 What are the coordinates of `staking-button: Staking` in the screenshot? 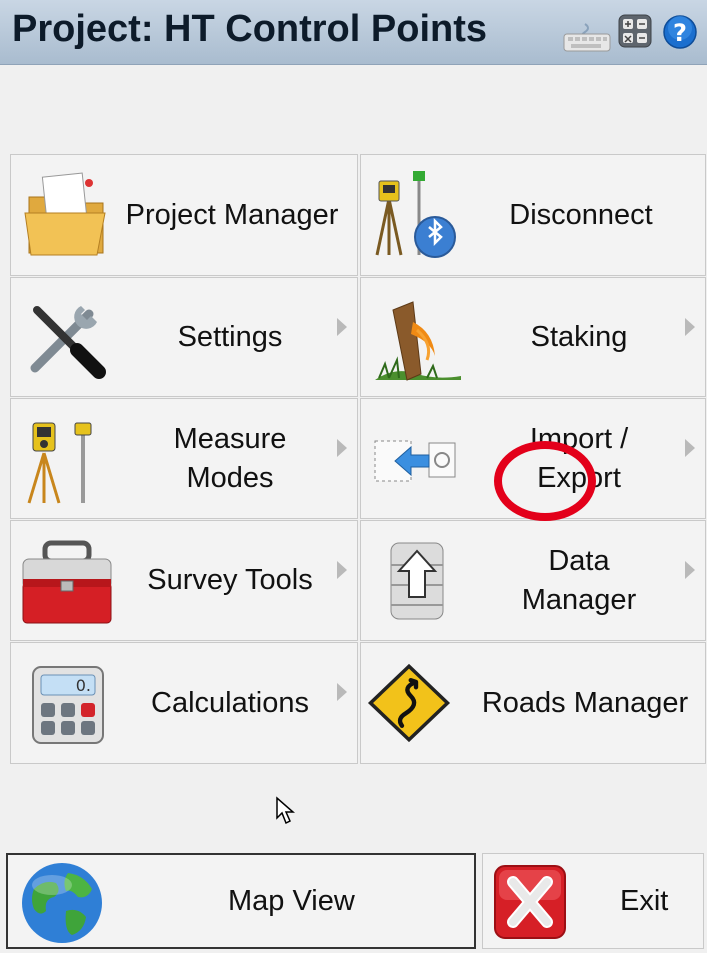 It's located at (533, 337).